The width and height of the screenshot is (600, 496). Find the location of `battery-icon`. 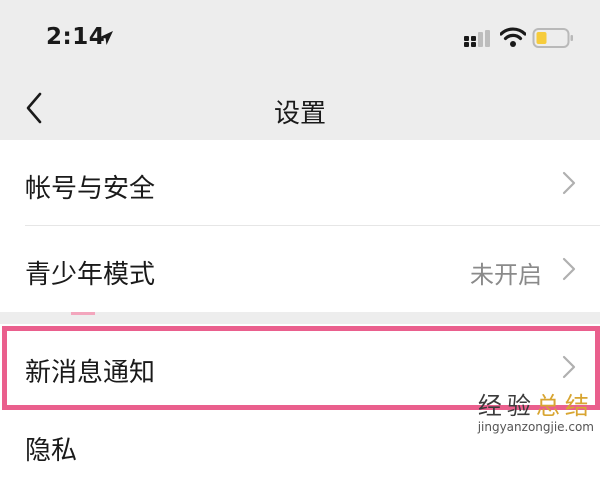

battery-icon is located at coordinates (552, 38).